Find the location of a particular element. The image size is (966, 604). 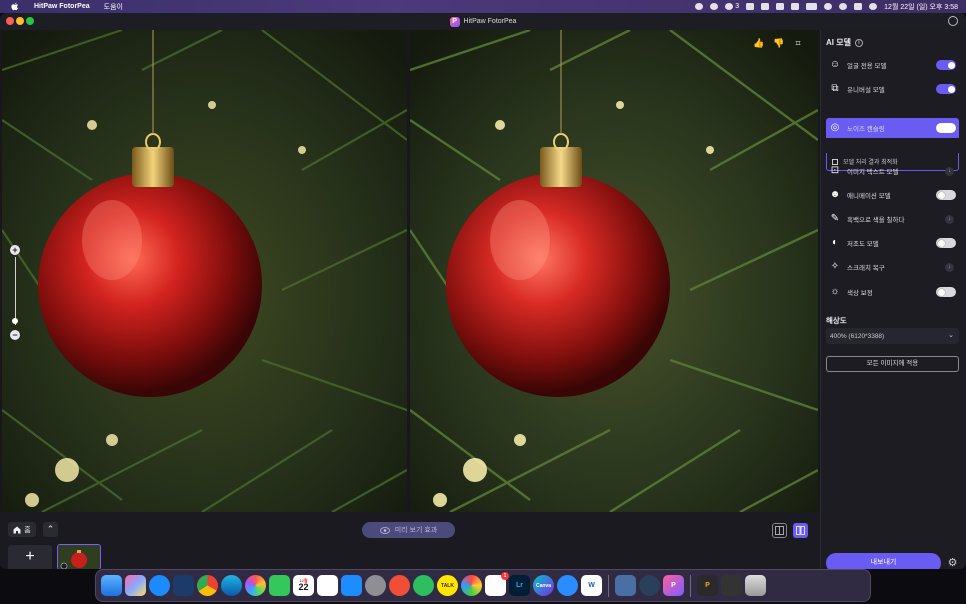

eye-icon is located at coordinates (384, 530).